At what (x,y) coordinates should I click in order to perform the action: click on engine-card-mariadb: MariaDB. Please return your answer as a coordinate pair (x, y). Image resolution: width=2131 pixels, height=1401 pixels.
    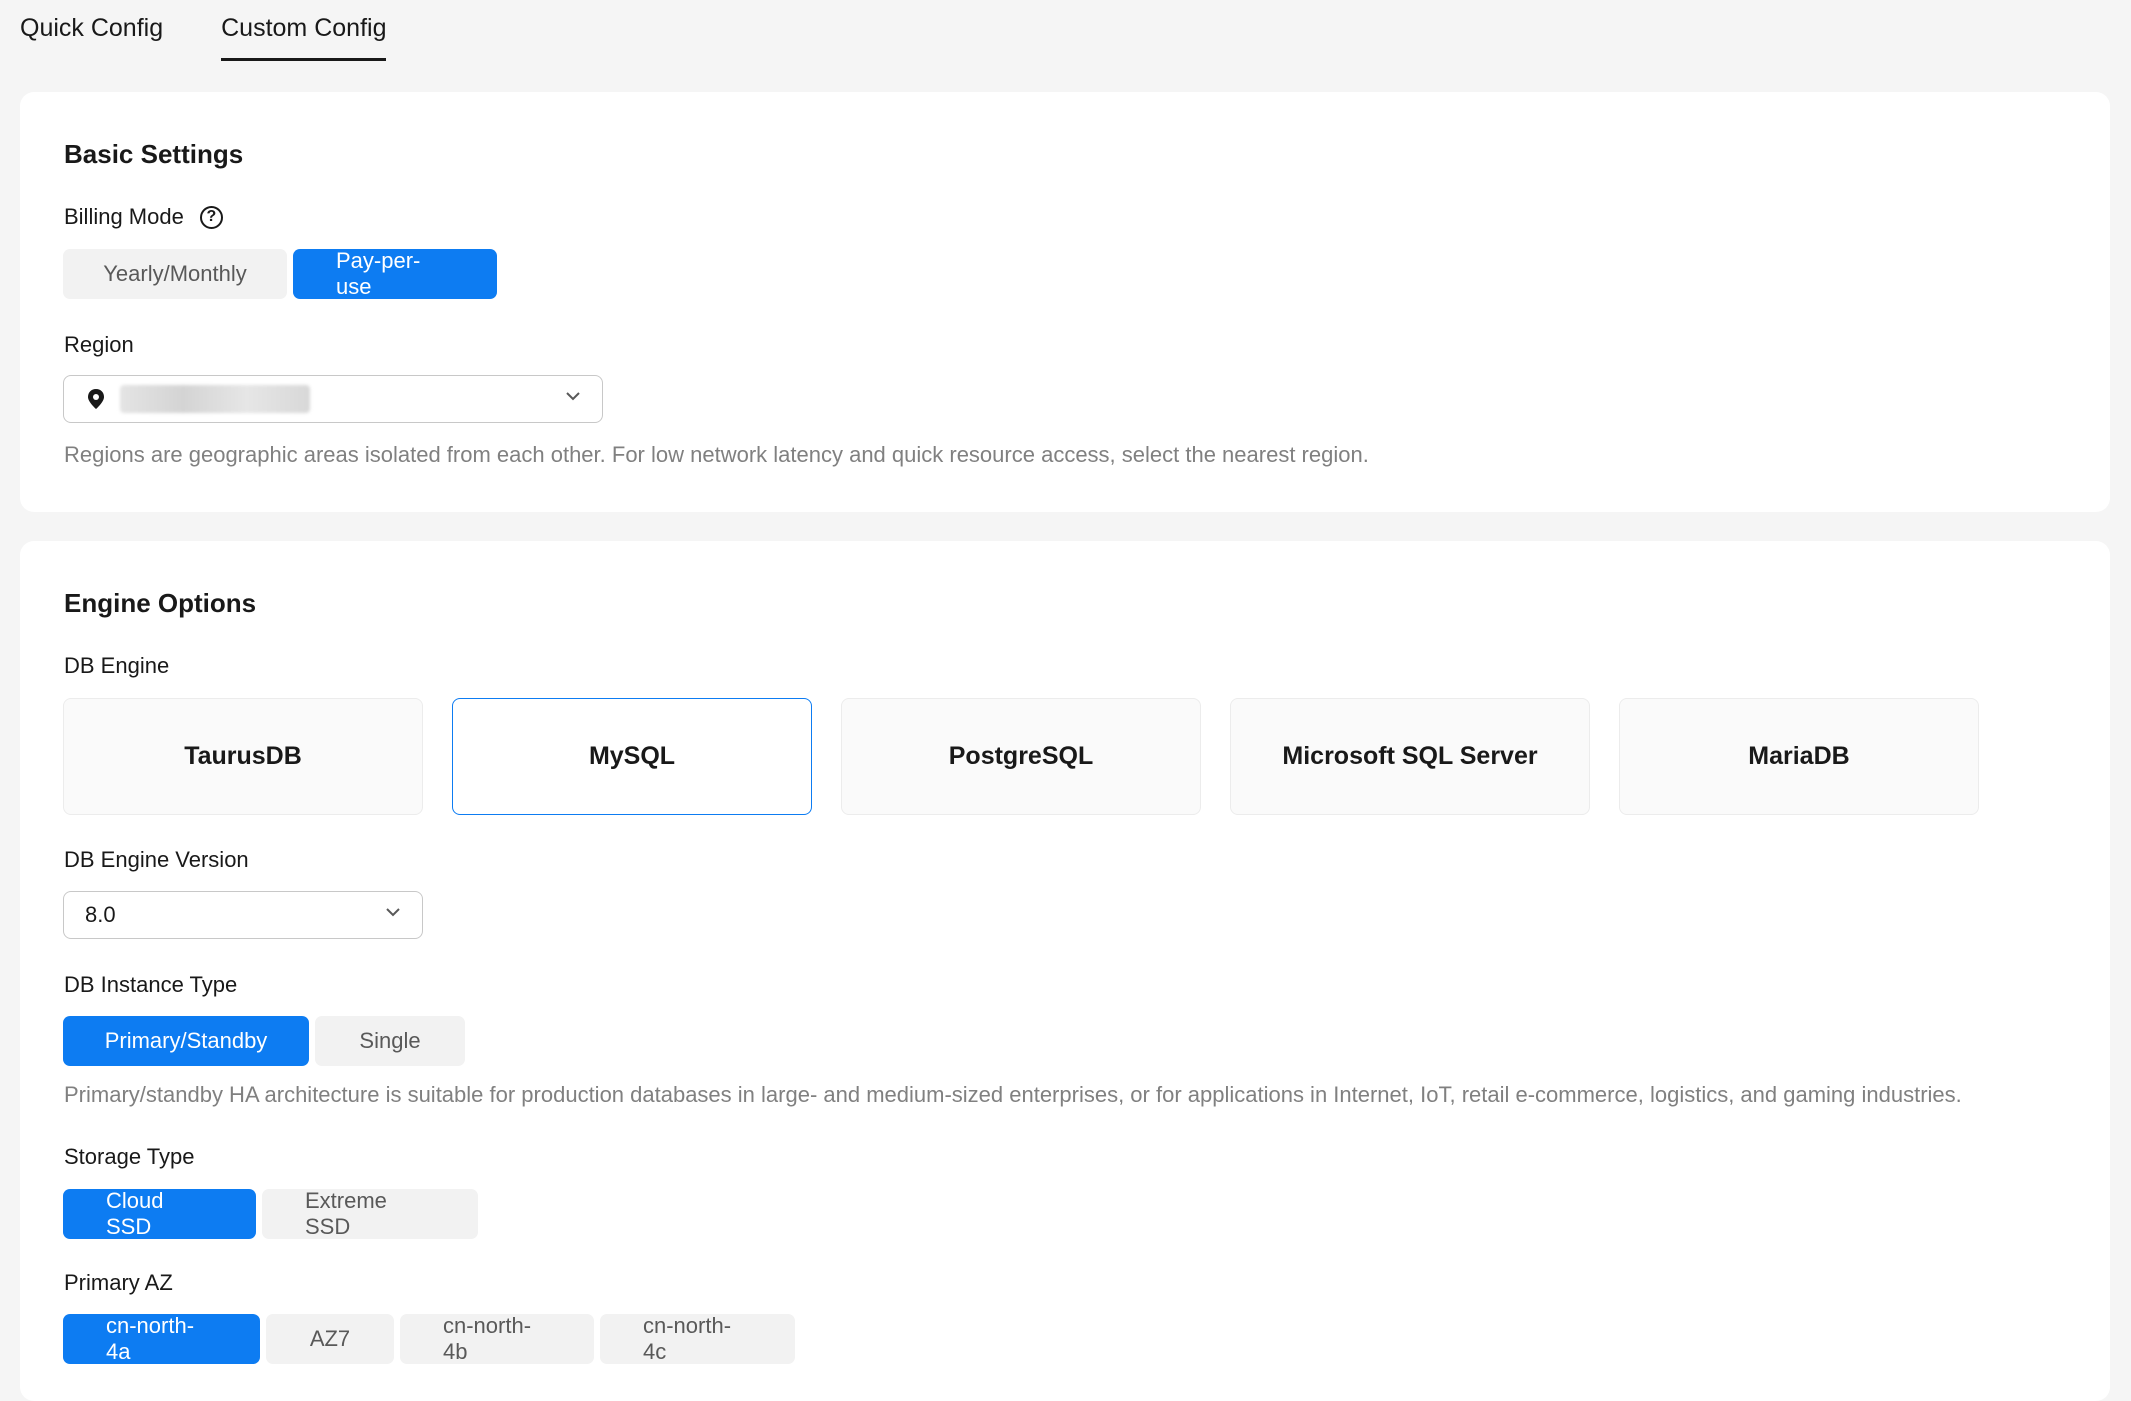
    Looking at the image, I should click on (1799, 756).